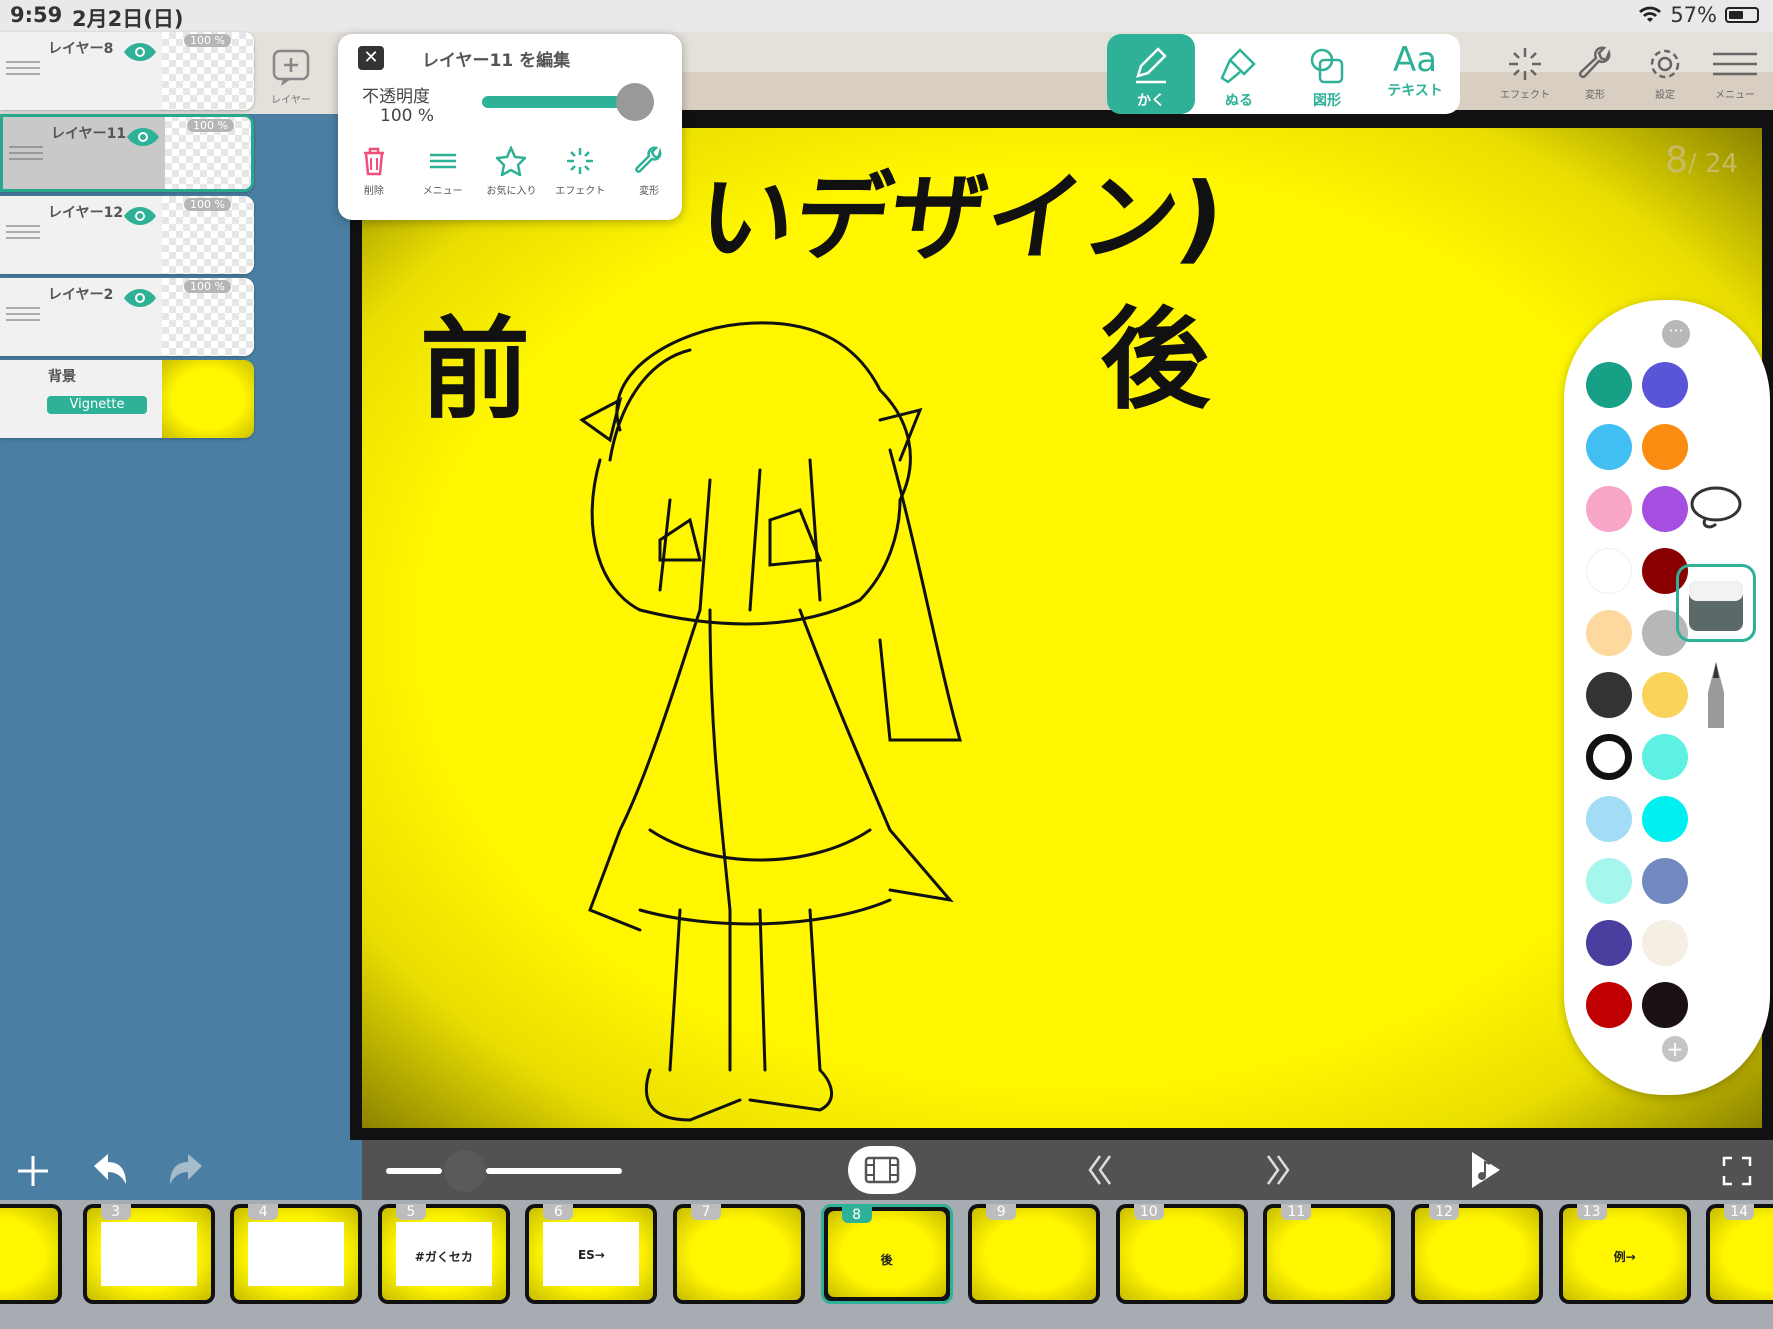  Describe the element at coordinates (511, 161) in the screenshot. I see `star-icon` at that location.